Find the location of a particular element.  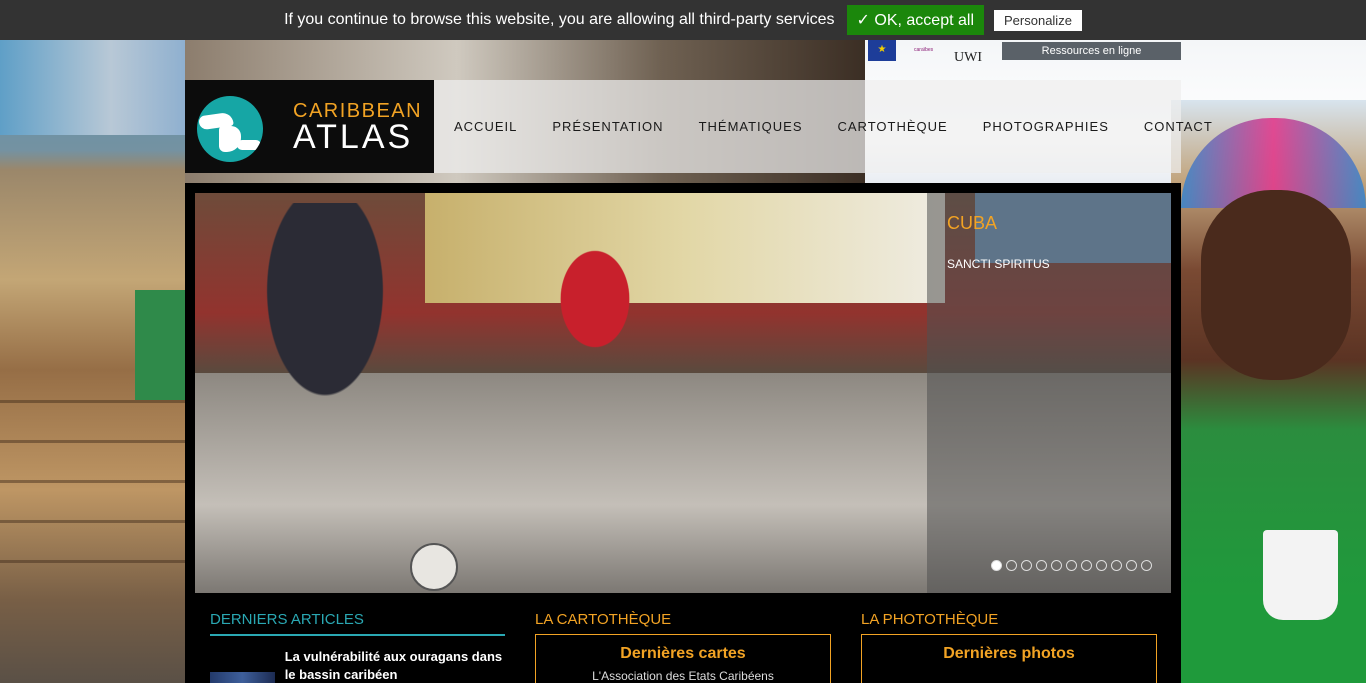

eu-flag-icon: ★ is located at coordinates (882, 50).